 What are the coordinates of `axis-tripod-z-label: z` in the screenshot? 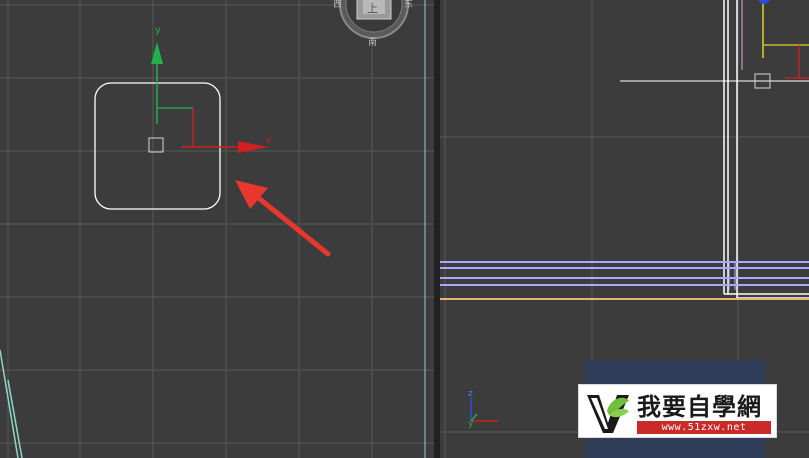 It's located at (470, 394).